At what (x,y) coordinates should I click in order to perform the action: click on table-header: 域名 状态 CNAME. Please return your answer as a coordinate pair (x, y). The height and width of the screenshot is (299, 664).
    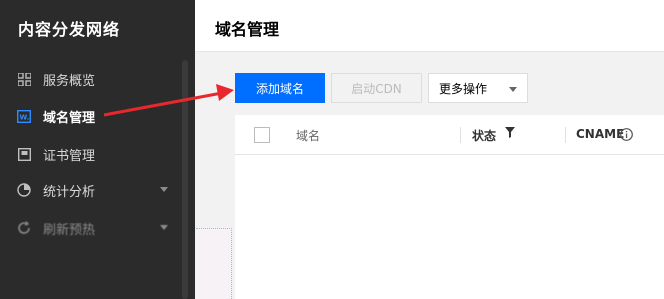
    Looking at the image, I should click on (449, 135).